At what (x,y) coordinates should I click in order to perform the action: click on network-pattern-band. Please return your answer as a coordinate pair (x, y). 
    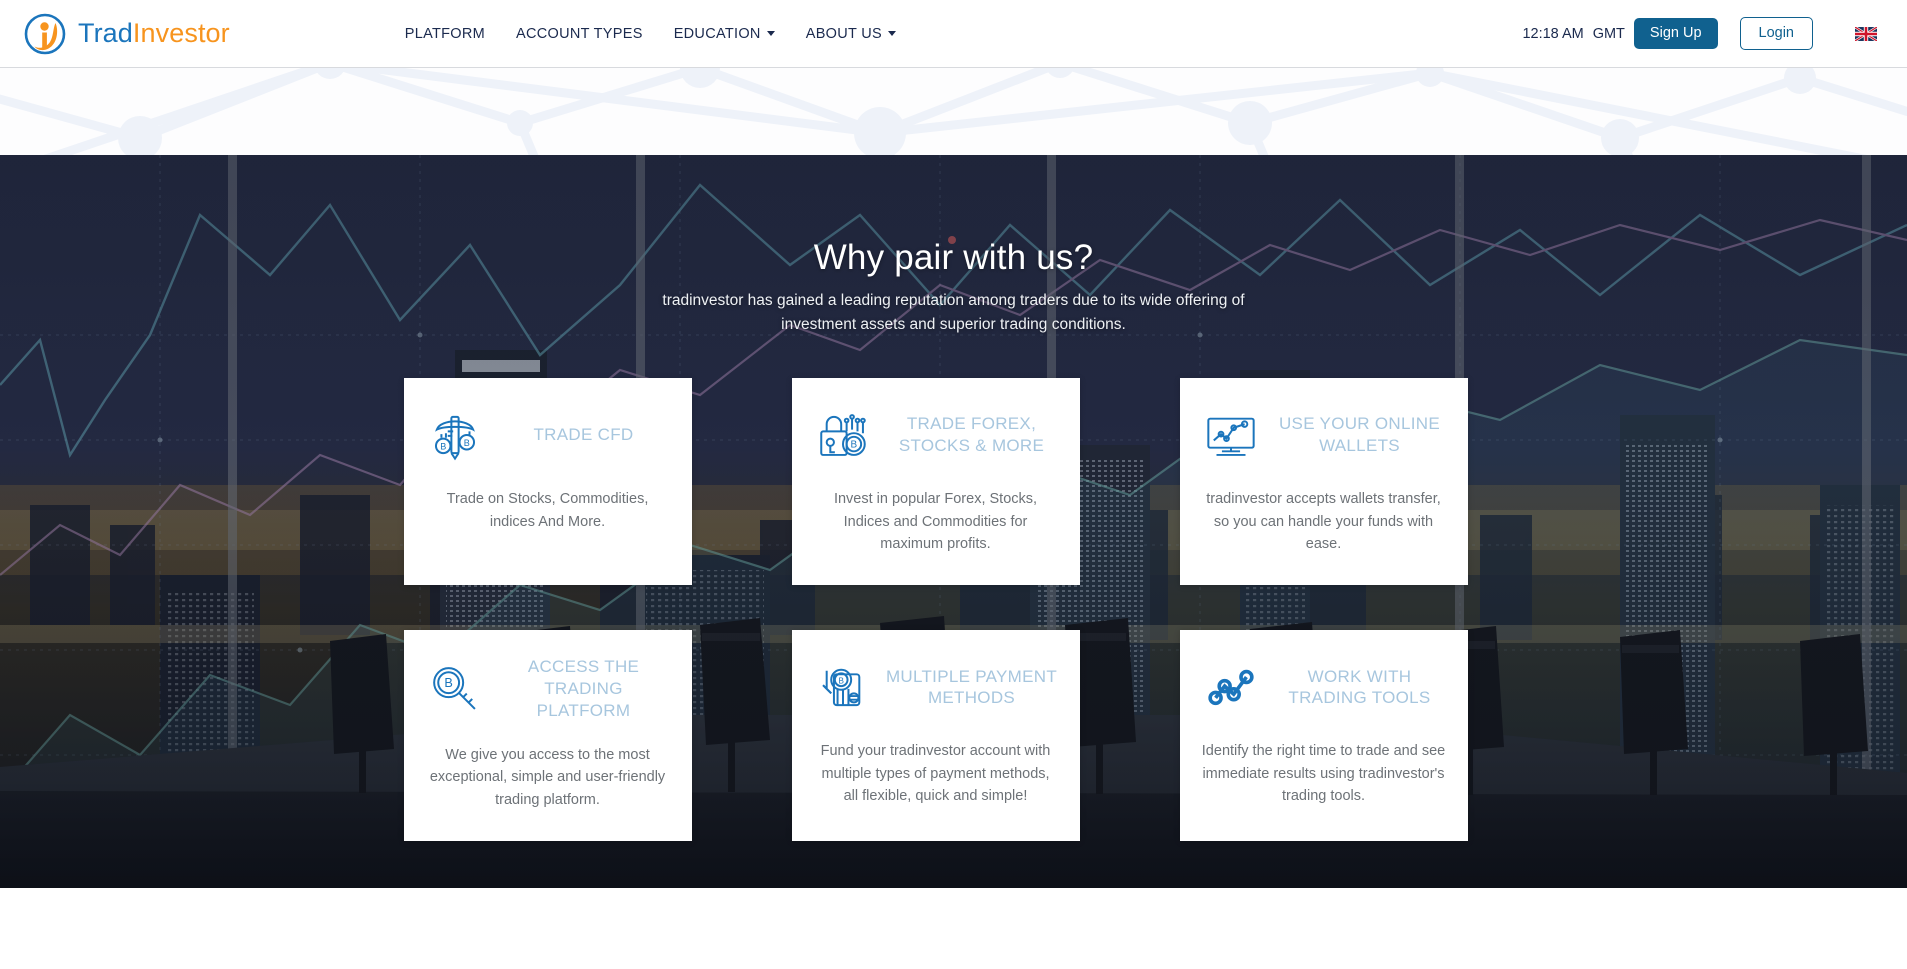
    Looking at the image, I should click on (953, 111).